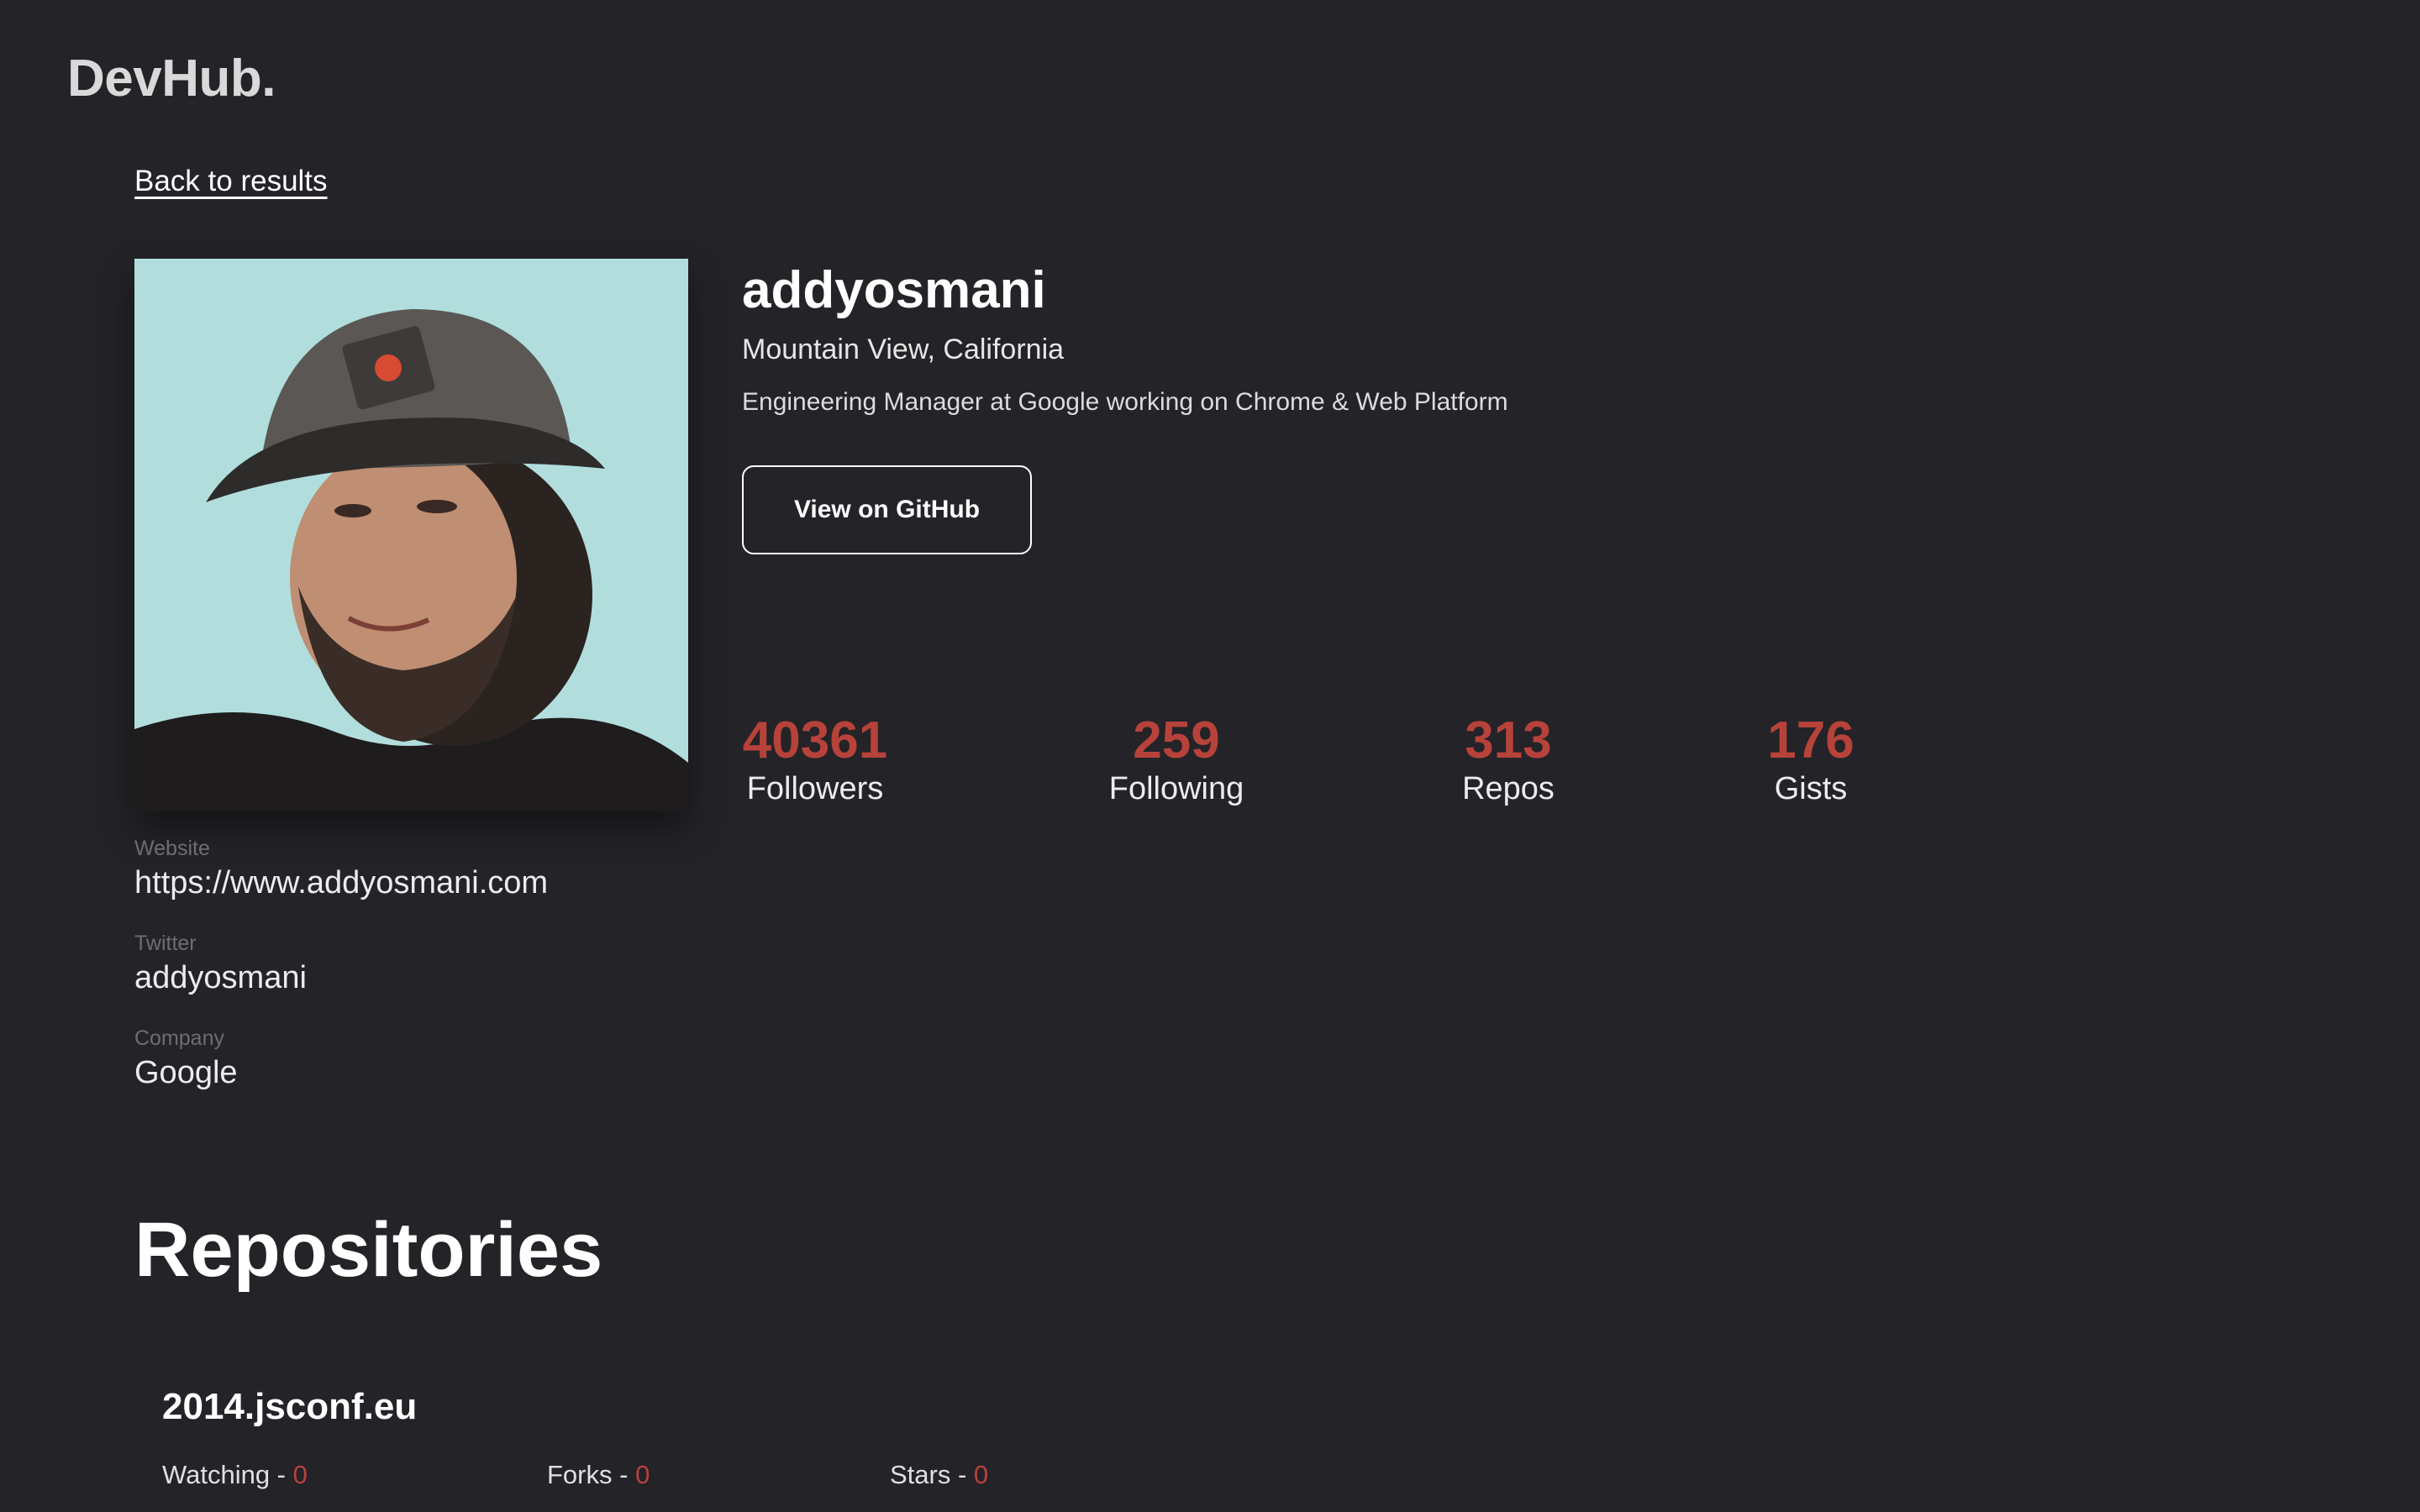 Image resolution: width=2420 pixels, height=1512 pixels. I want to click on twitter-label: Twitter, so click(165, 943).